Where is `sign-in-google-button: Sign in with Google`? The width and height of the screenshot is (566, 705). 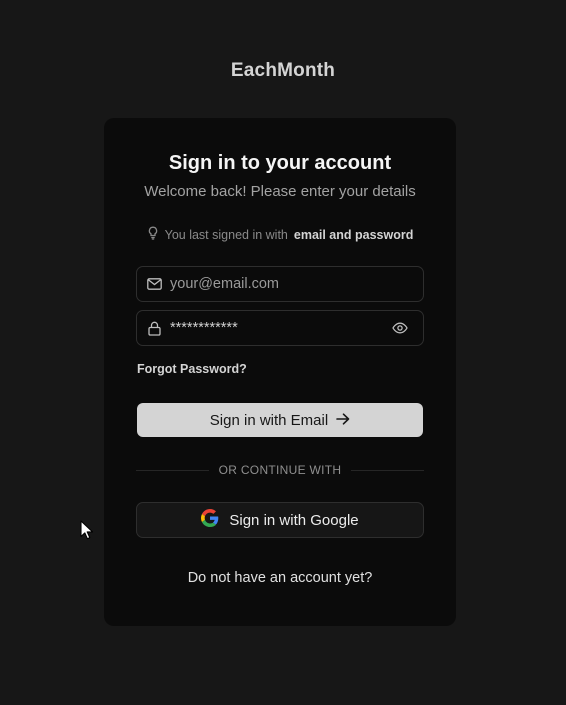 sign-in-google-button: Sign in with Google is located at coordinates (280, 520).